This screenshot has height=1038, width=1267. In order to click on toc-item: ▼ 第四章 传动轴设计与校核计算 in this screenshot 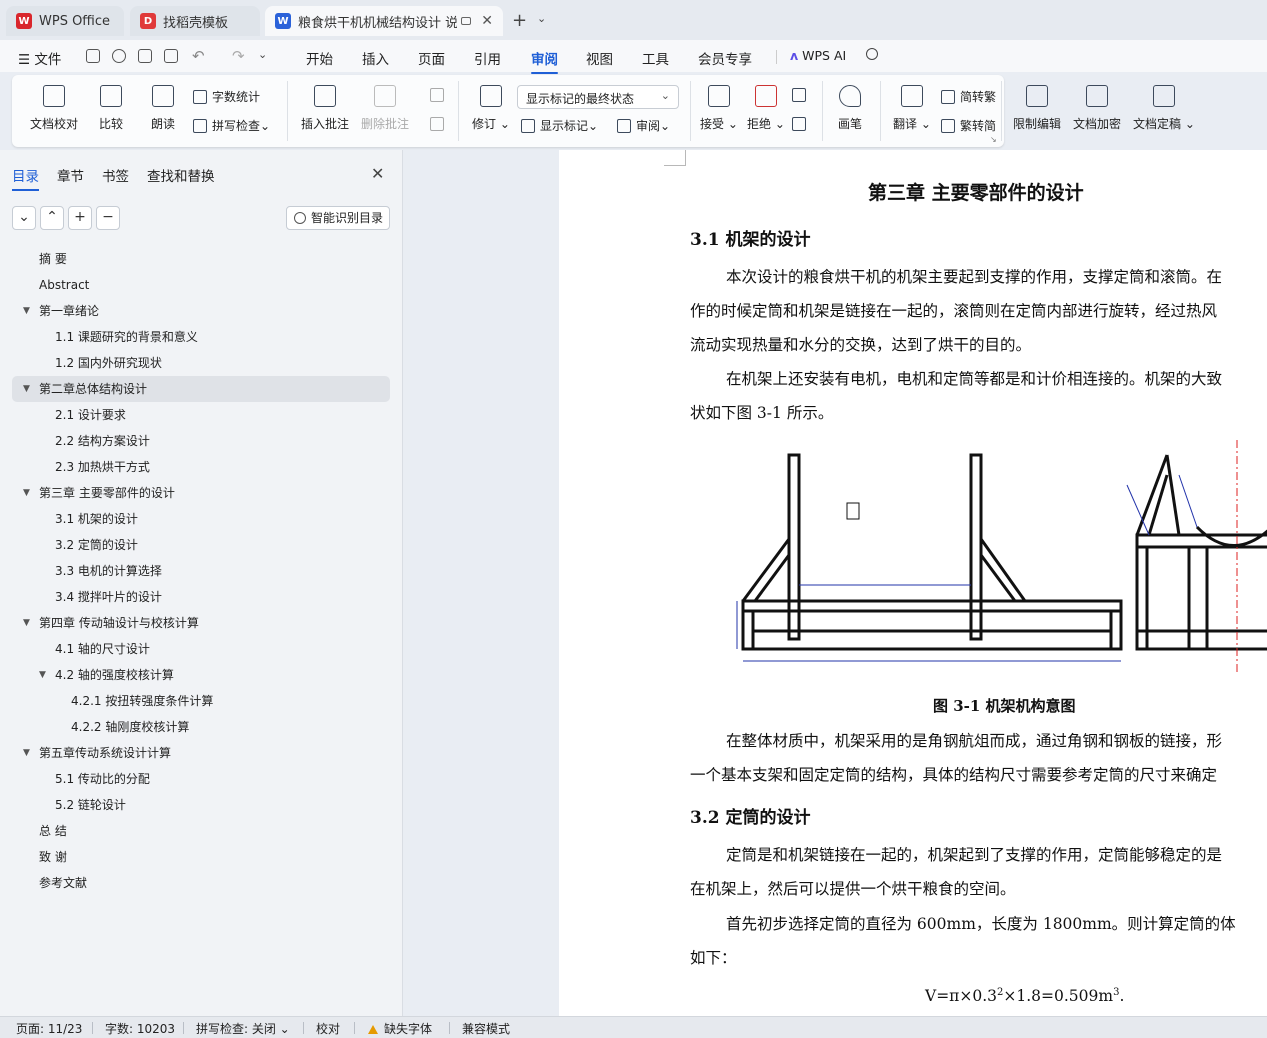, I will do `click(201, 623)`.